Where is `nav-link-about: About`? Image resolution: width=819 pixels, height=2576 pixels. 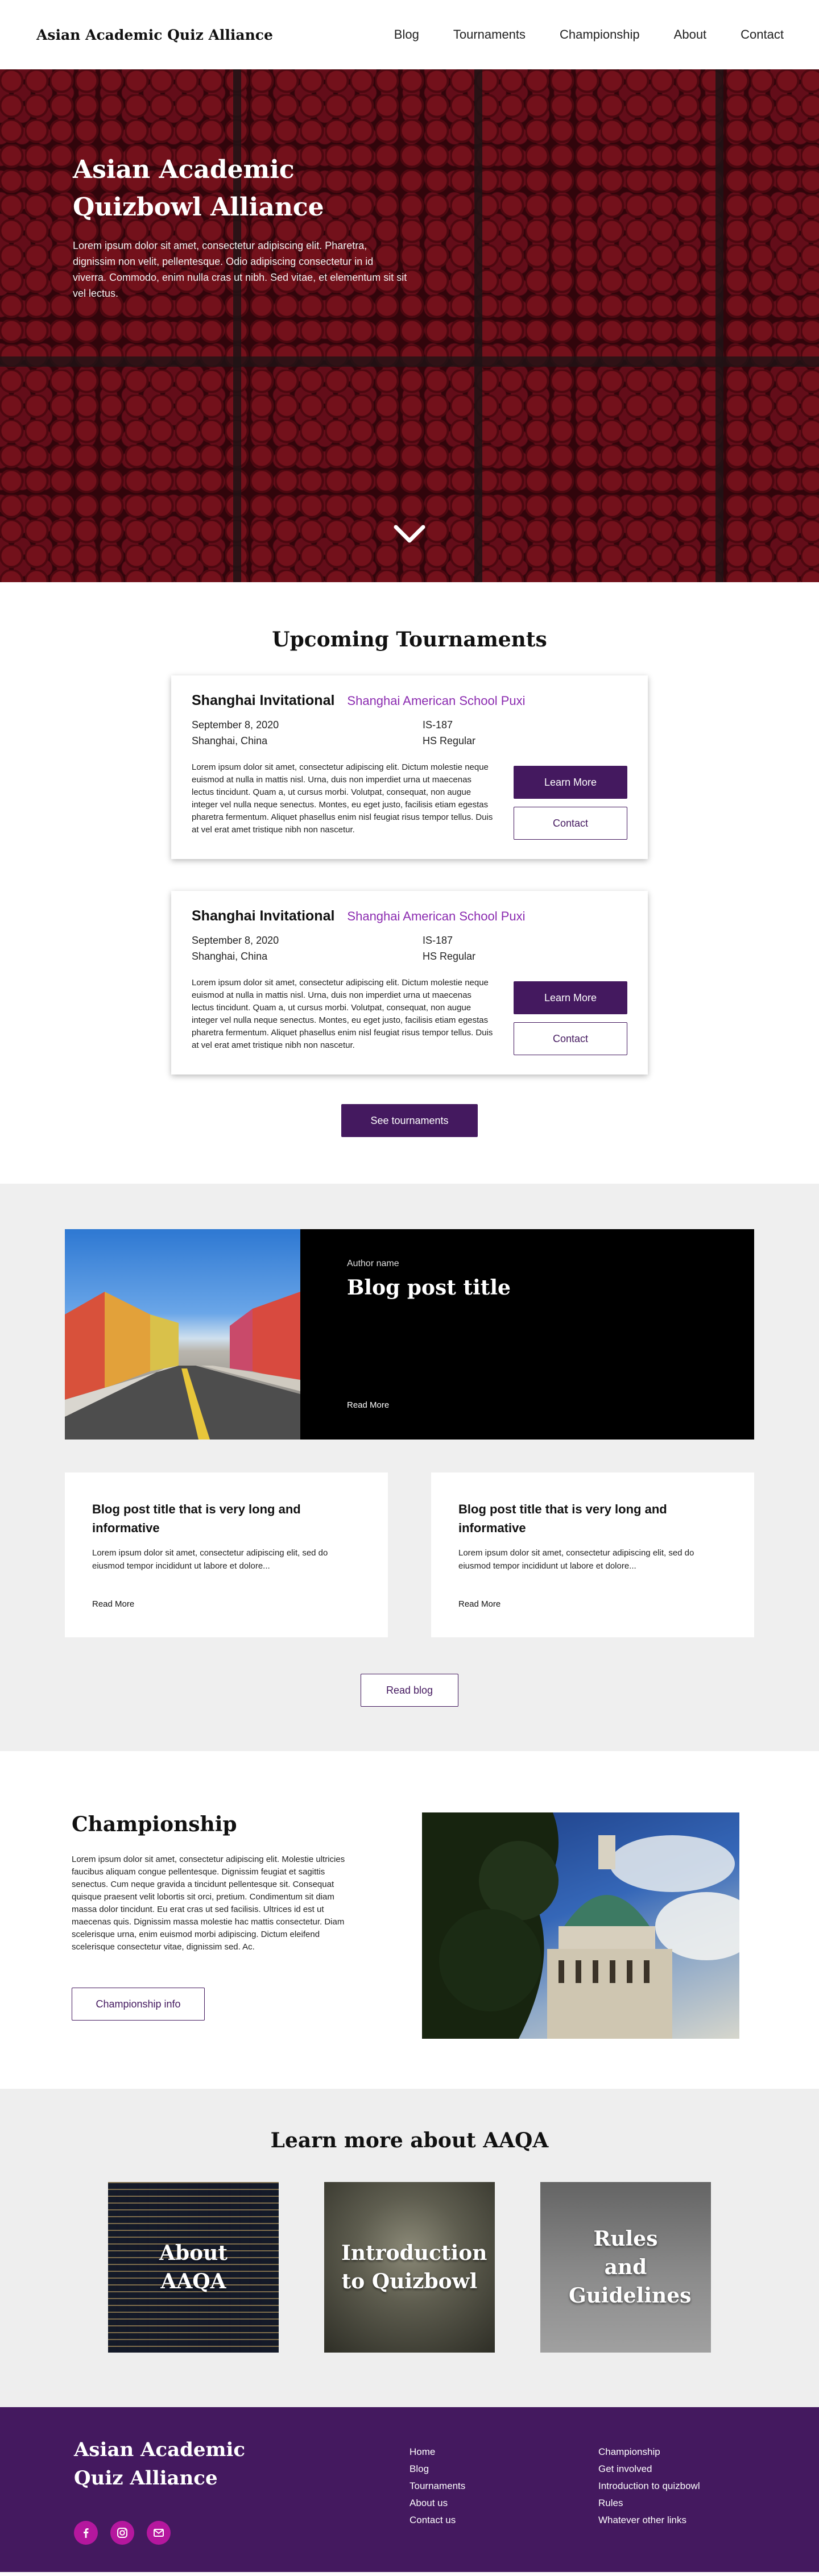
nav-link-about: About is located at coordinates (690, 34).